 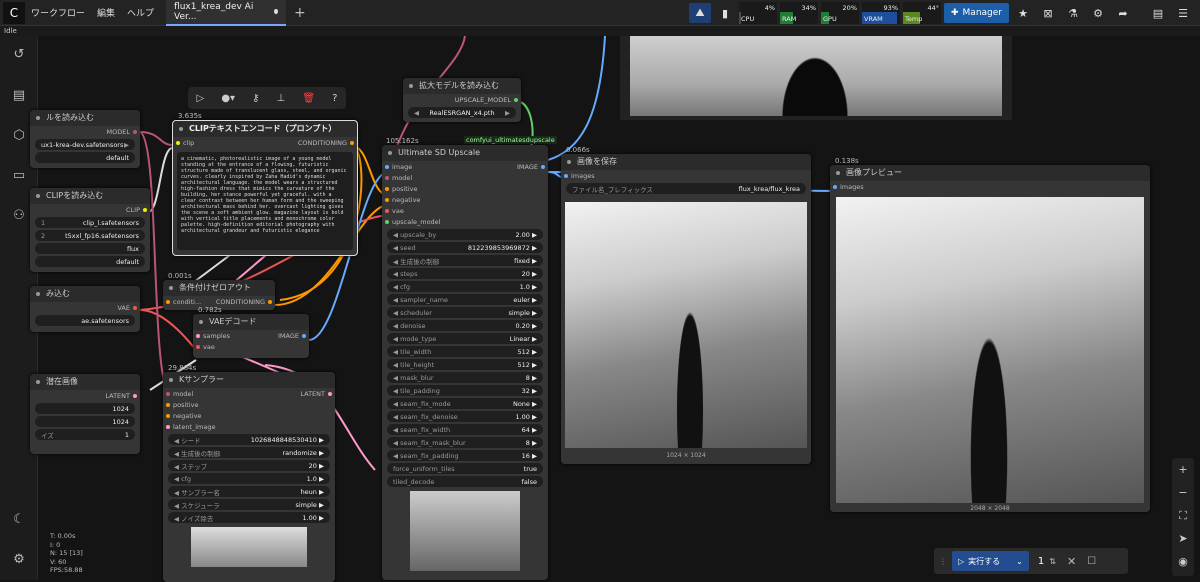 I want to click on select-mode-icon: ➤, so click(x=1183, y=538).